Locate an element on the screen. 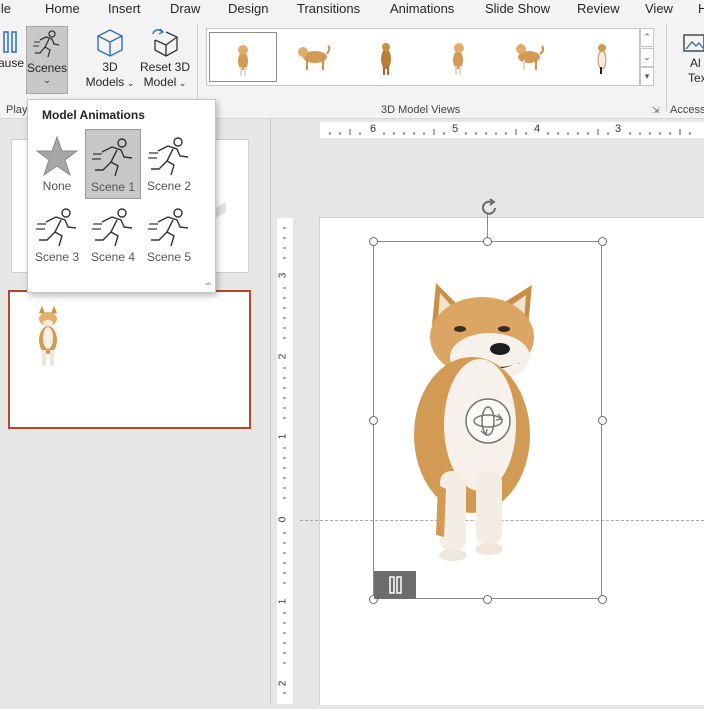 The width and height of the screenshot is (704, 709). resize-handle-top-right is located at coordinates (602, 241).